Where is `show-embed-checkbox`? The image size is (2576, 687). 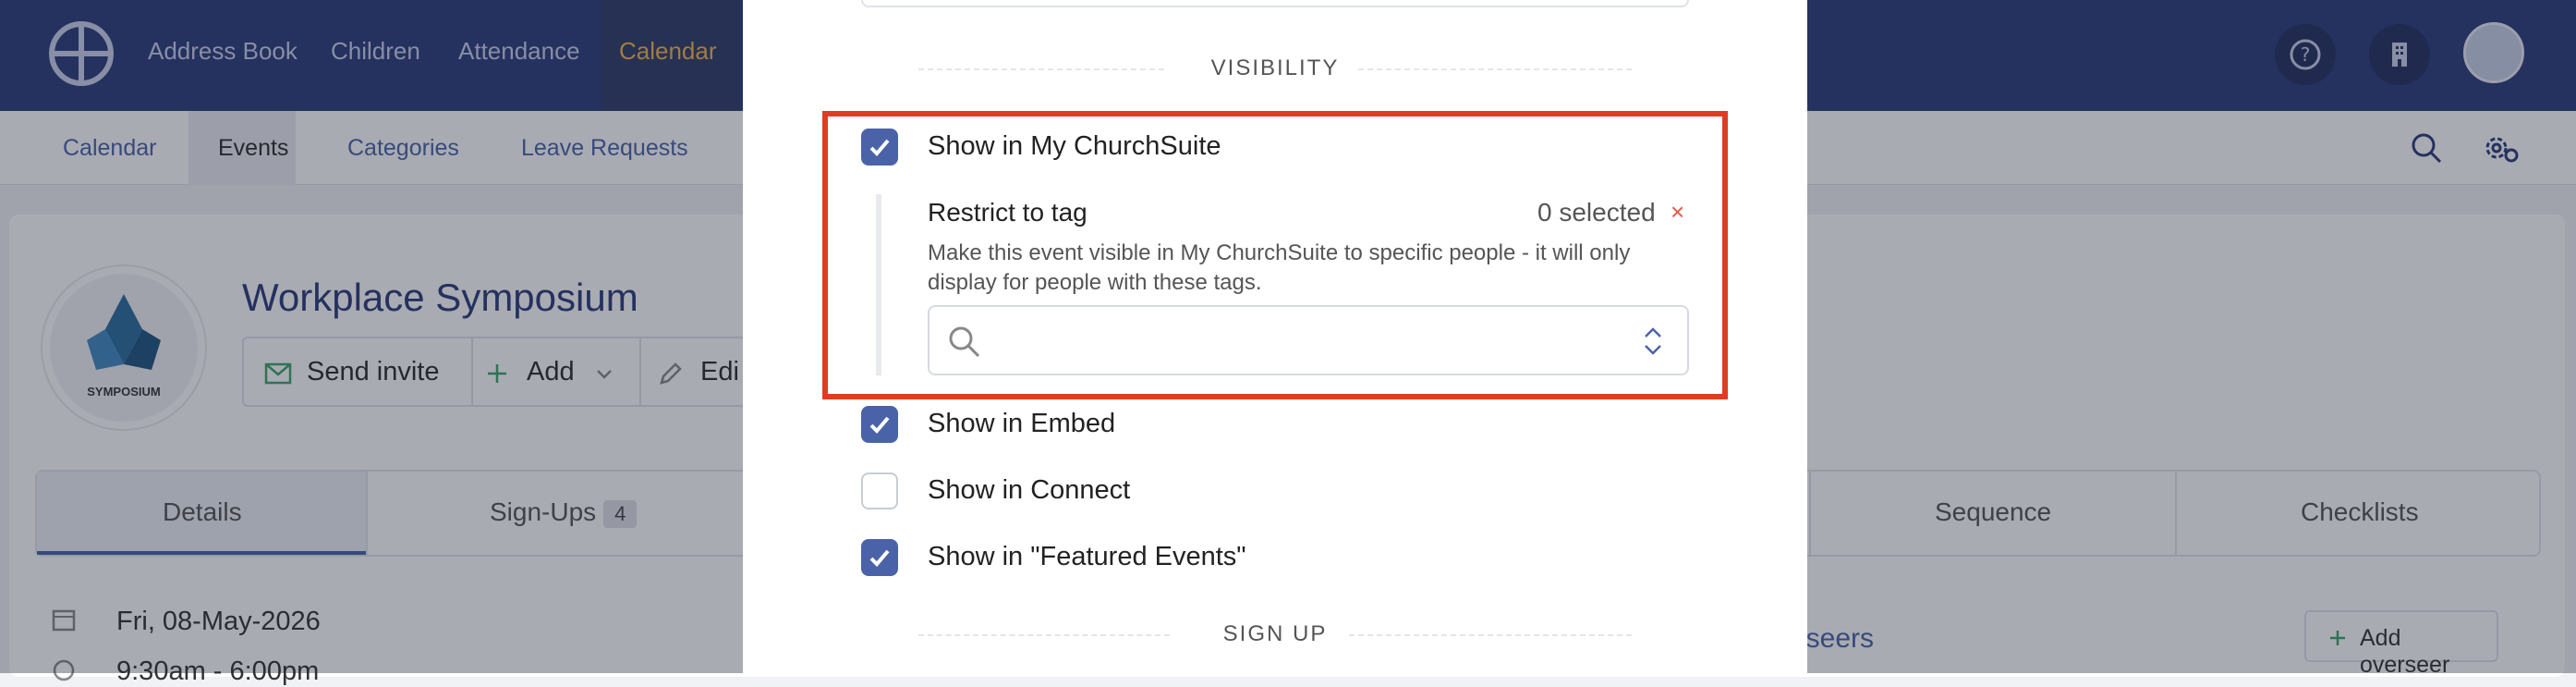 show-embed-checkbox is located at coordinates (879, 424).